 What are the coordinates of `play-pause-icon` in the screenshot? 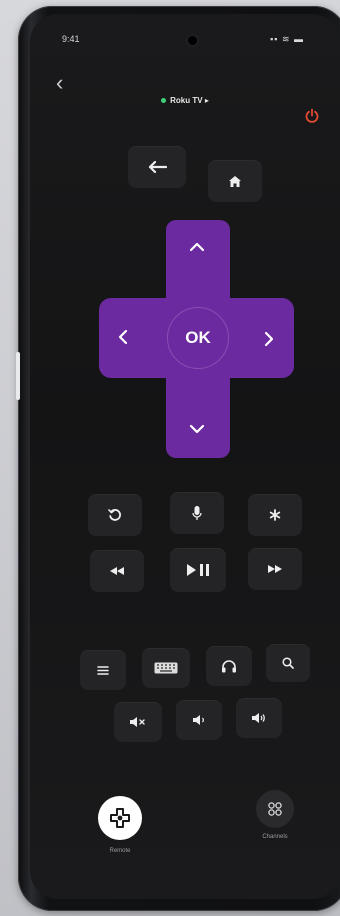 It's located at (198, 570).